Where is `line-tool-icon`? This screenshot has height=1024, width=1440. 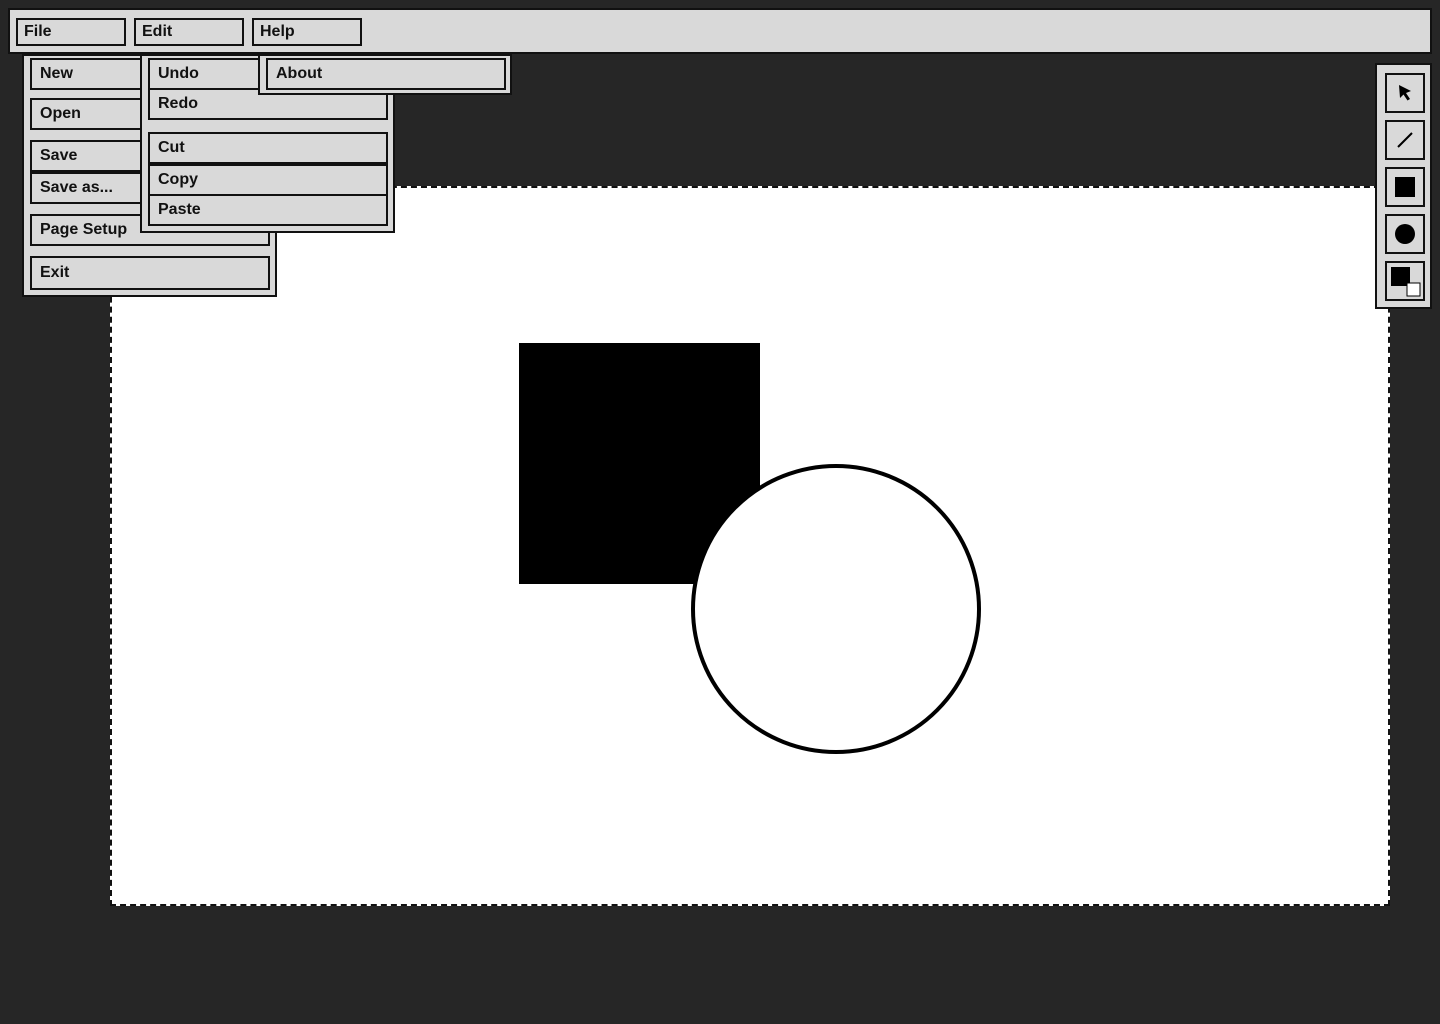
line-tool-icon is located at coordinates (1405, 140).